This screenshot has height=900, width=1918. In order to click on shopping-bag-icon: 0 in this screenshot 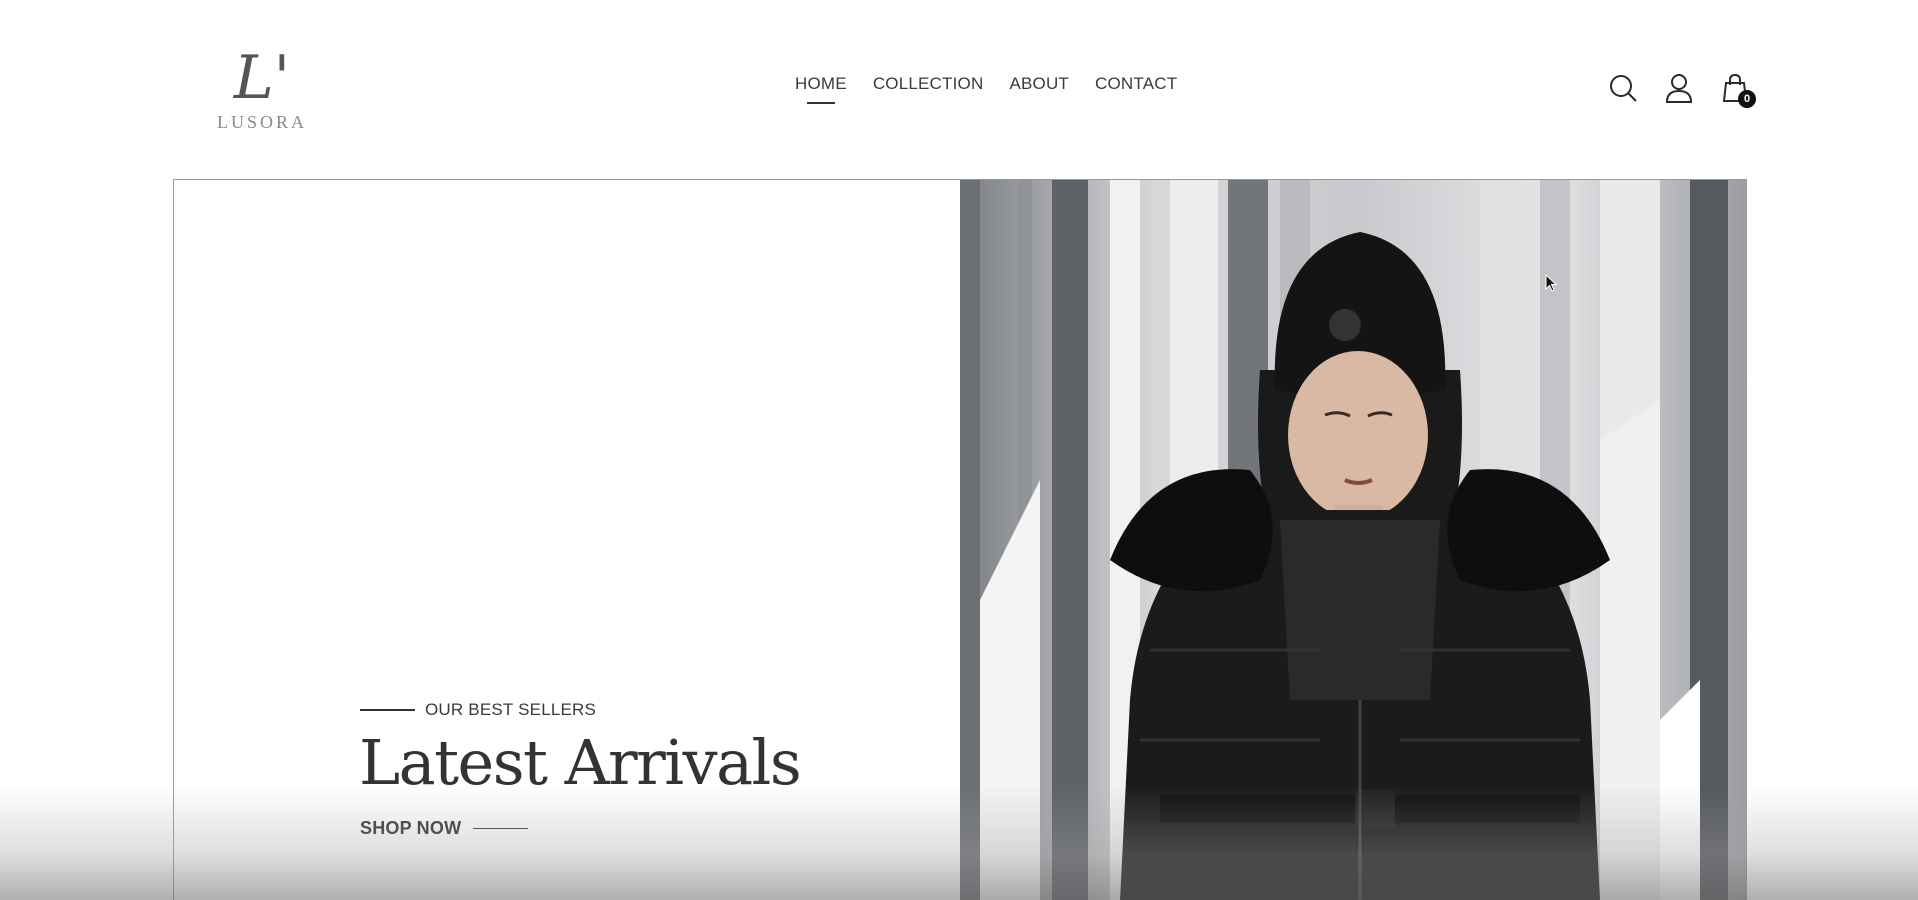, I will do `click(1738, 90)`.